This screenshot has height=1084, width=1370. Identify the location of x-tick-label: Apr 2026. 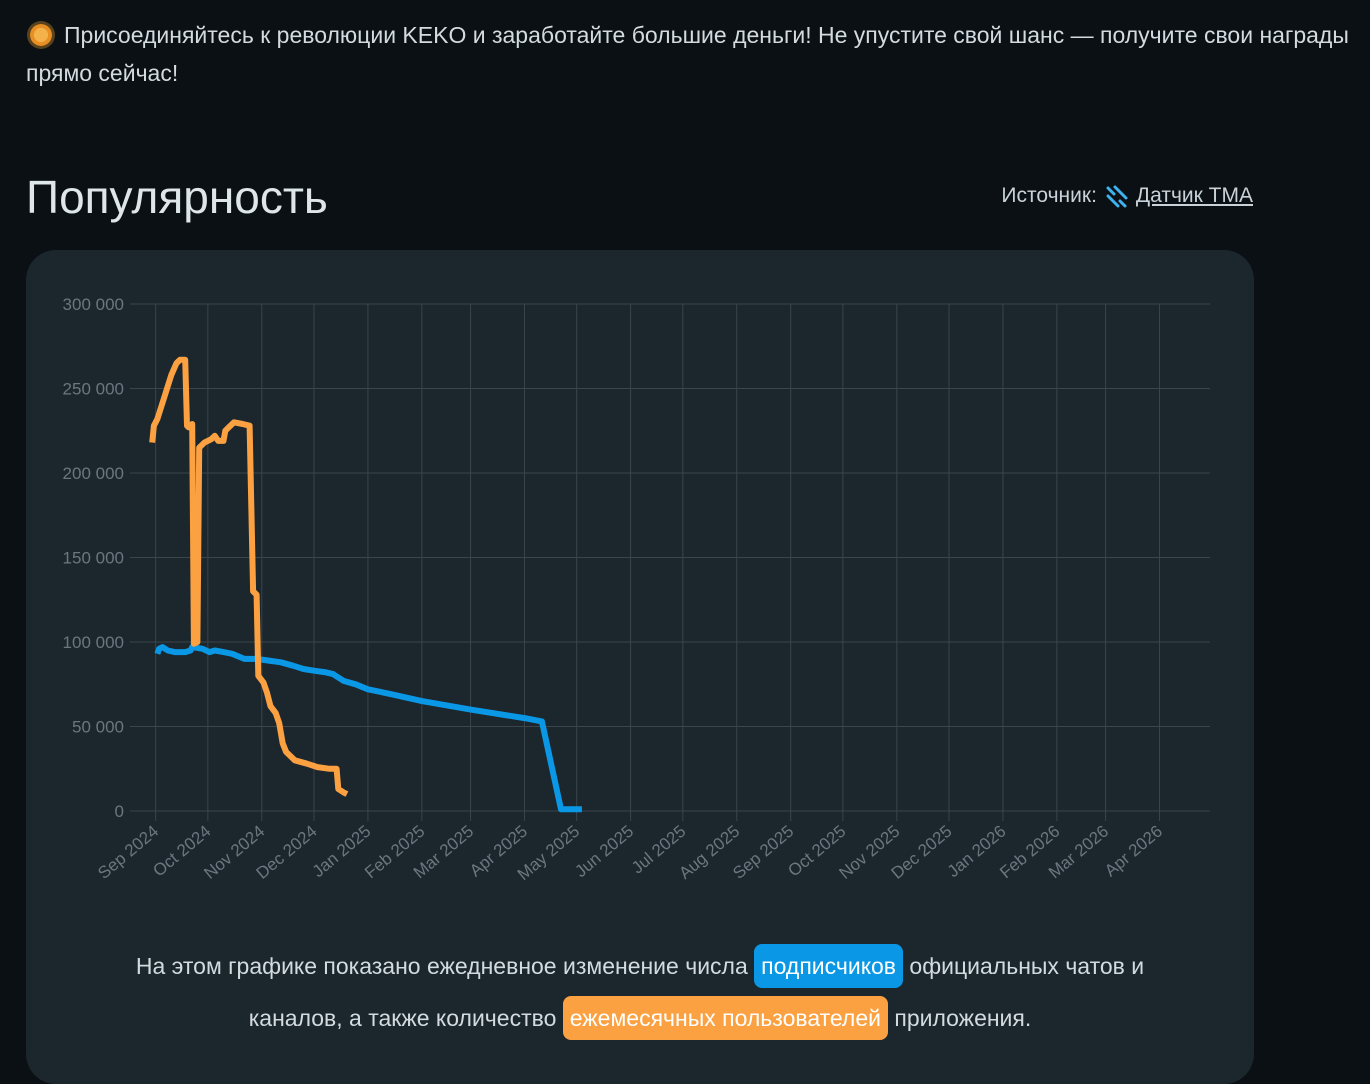
(1133, 851).